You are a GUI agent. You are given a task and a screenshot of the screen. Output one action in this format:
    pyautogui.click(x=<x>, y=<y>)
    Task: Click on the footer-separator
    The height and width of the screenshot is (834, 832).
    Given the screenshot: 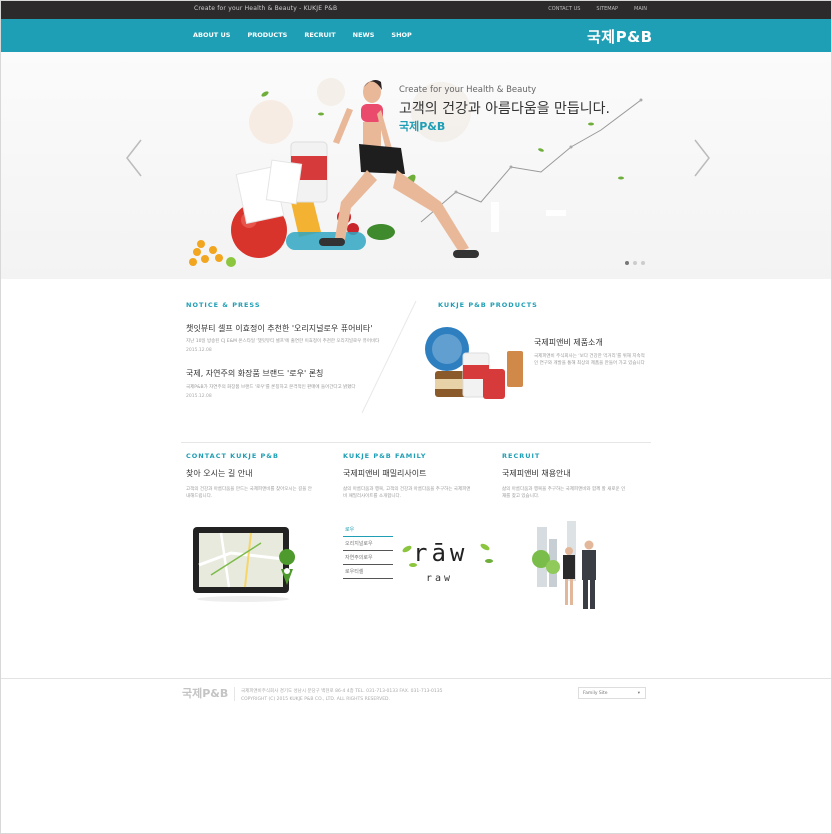 What is the action you would take?
    pyautogui.click(x=234, y=694)
    